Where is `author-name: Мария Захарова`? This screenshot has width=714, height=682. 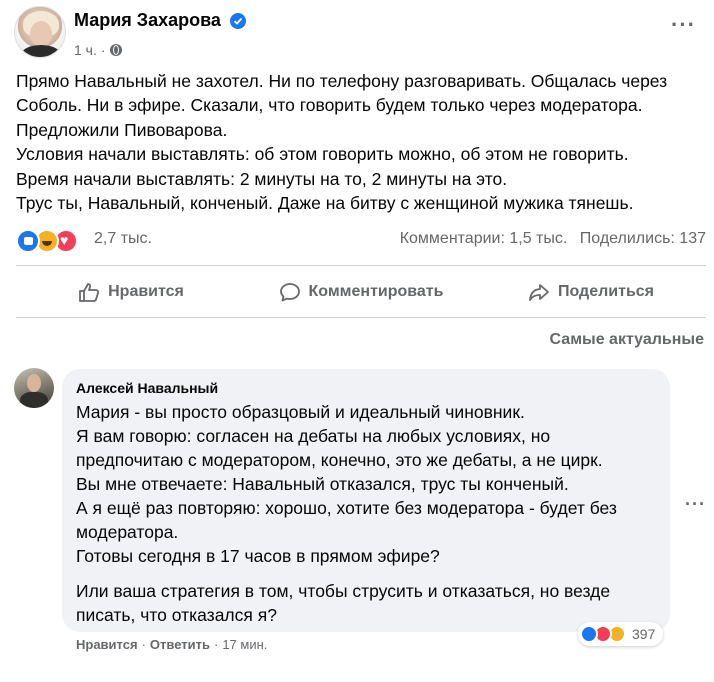
author-name: Мария Захарова is located at coordinates (147, 20).